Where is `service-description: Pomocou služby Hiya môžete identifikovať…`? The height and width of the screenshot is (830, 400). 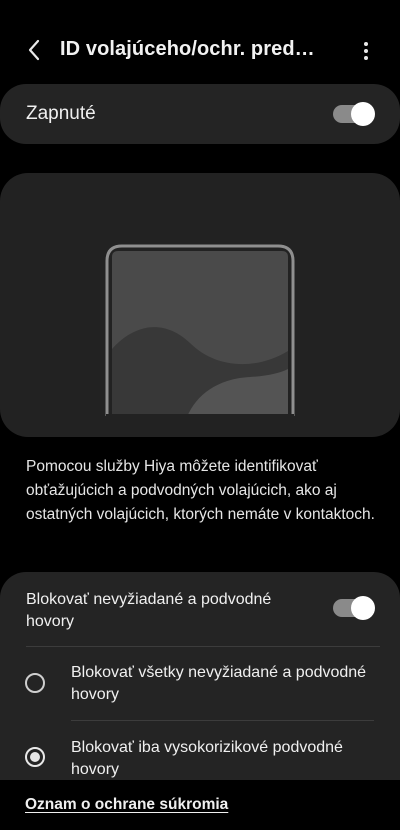
service-description: Pomocou služby Hiya môžete identifikovať… is located at coordinates (200, 490).